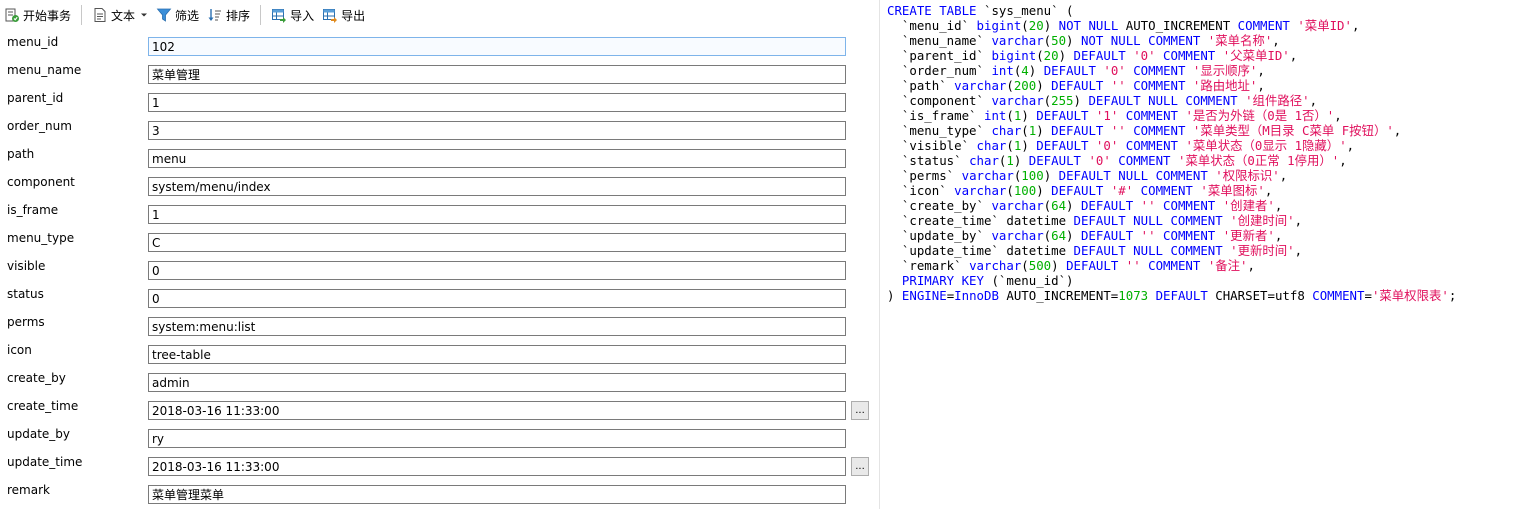 The image size is (1514, 509). What do you see at coordinates (279, 16) in the screenshot?
I see `import-table-icon` at bounding box center [279, 16].